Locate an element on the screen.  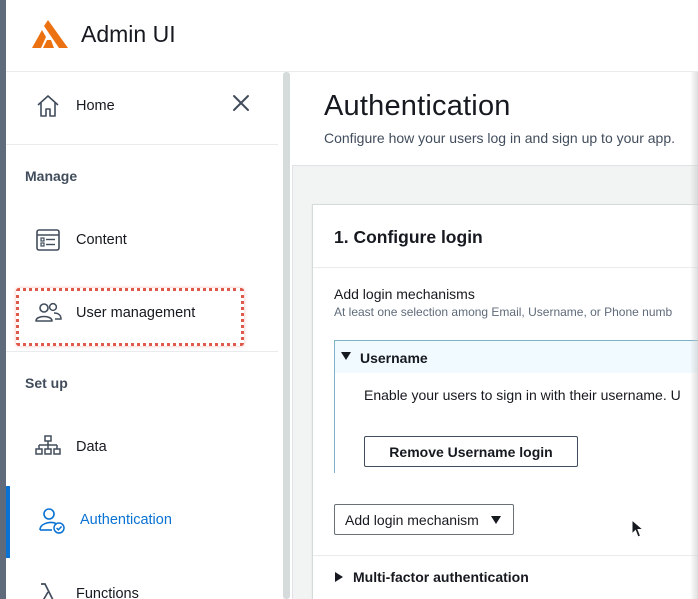
mfa-label: Multi-factor authentication is located at coordinates (441, 577).